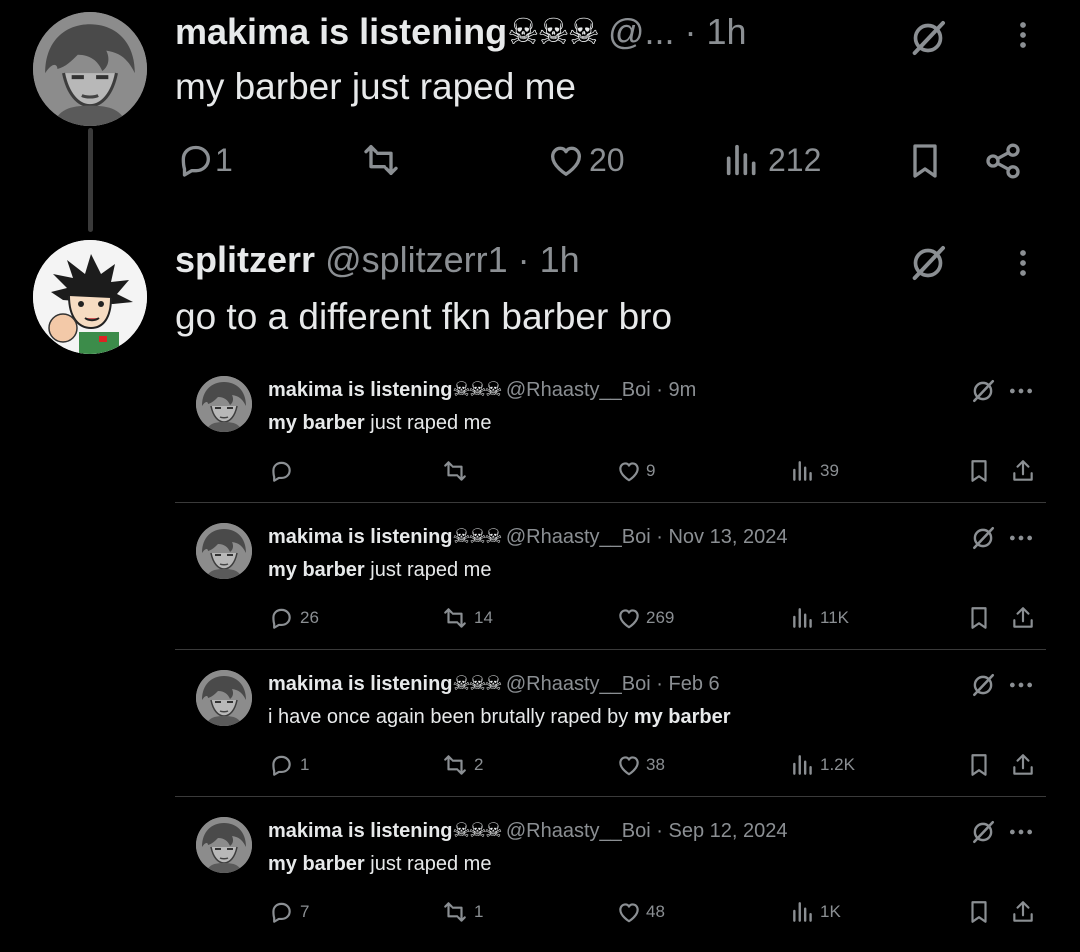  I want to click on views-button: 212, so click(771, 160).